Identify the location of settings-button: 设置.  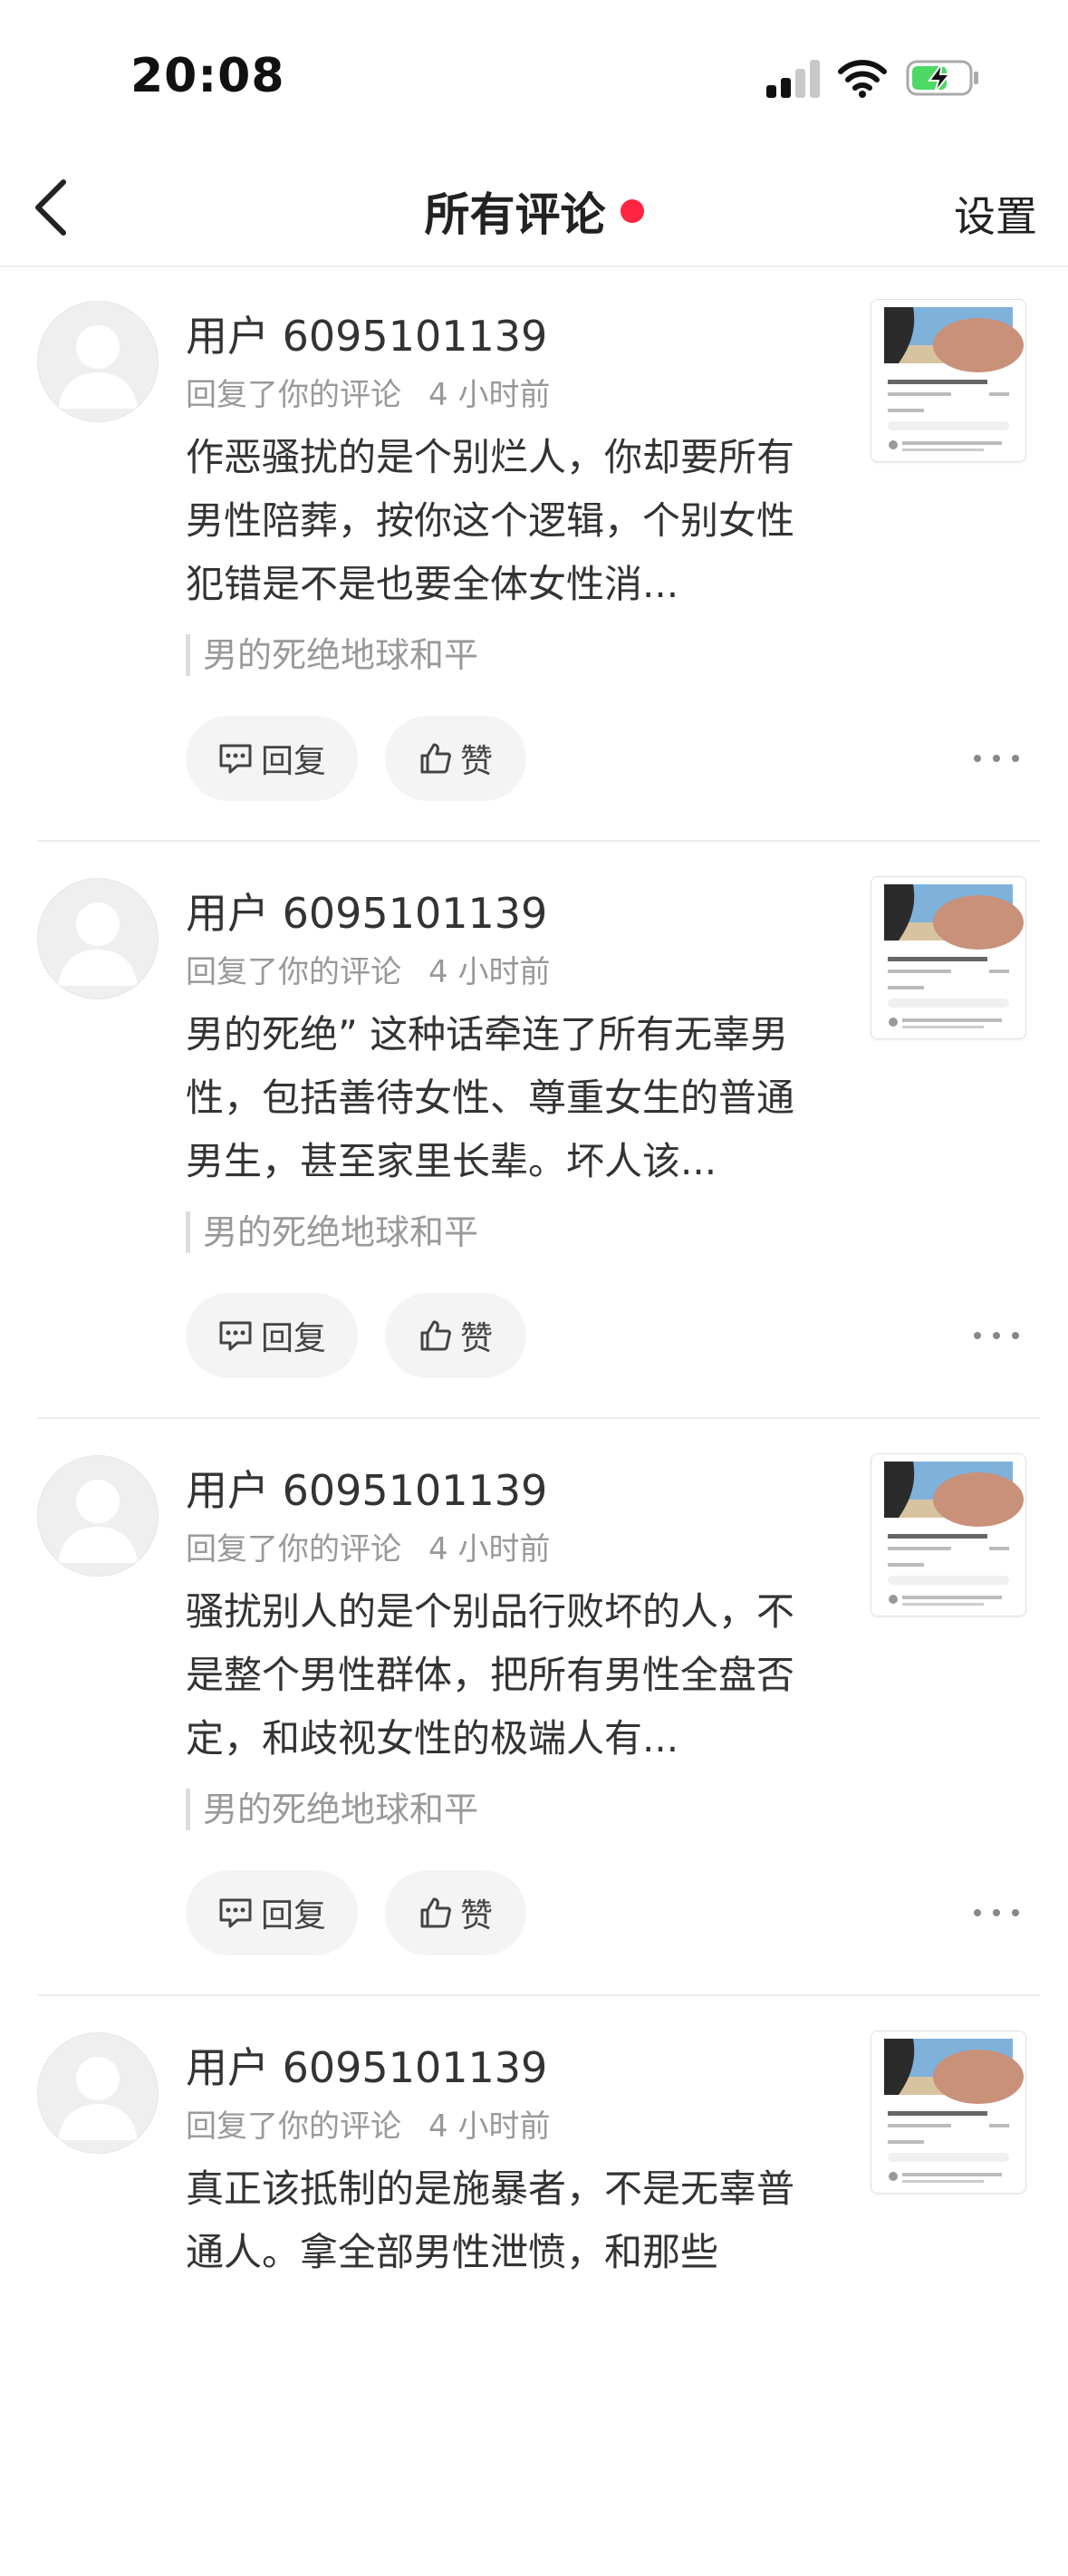
(995, 214).